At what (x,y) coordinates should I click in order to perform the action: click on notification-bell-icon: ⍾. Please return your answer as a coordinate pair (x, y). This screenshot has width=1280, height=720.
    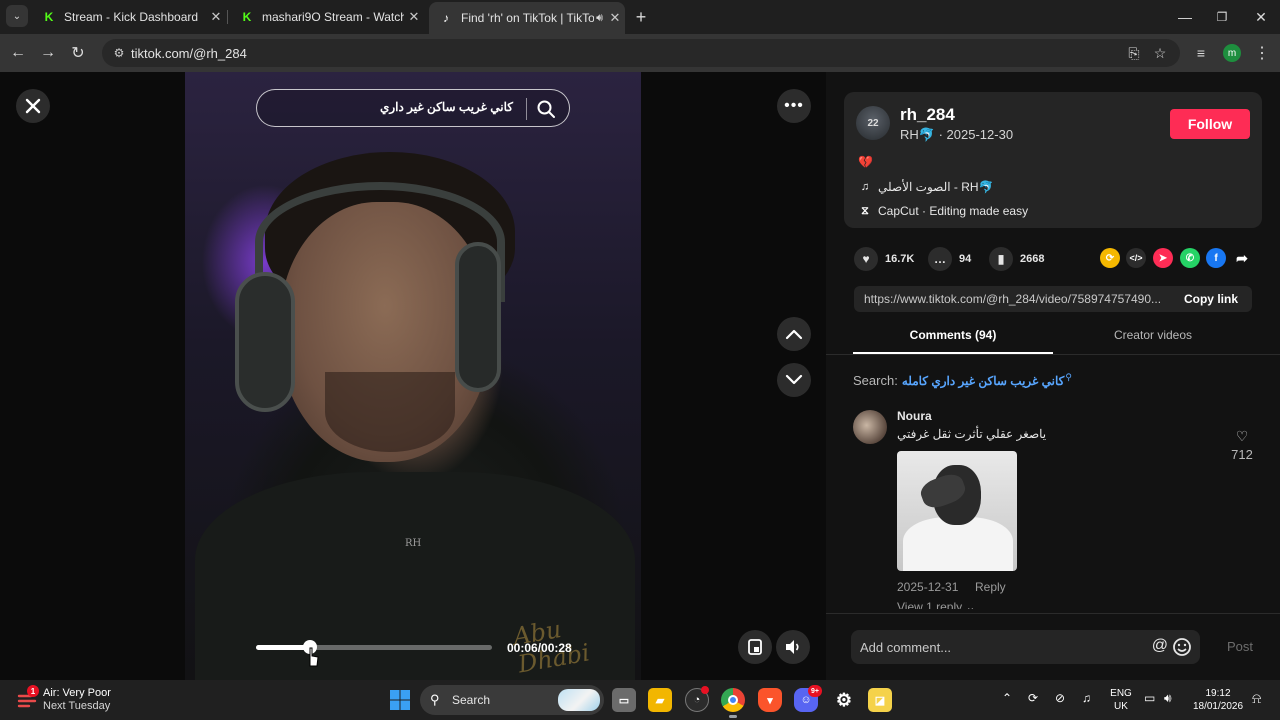
    Looking at the image, I should click on (1256, 698).